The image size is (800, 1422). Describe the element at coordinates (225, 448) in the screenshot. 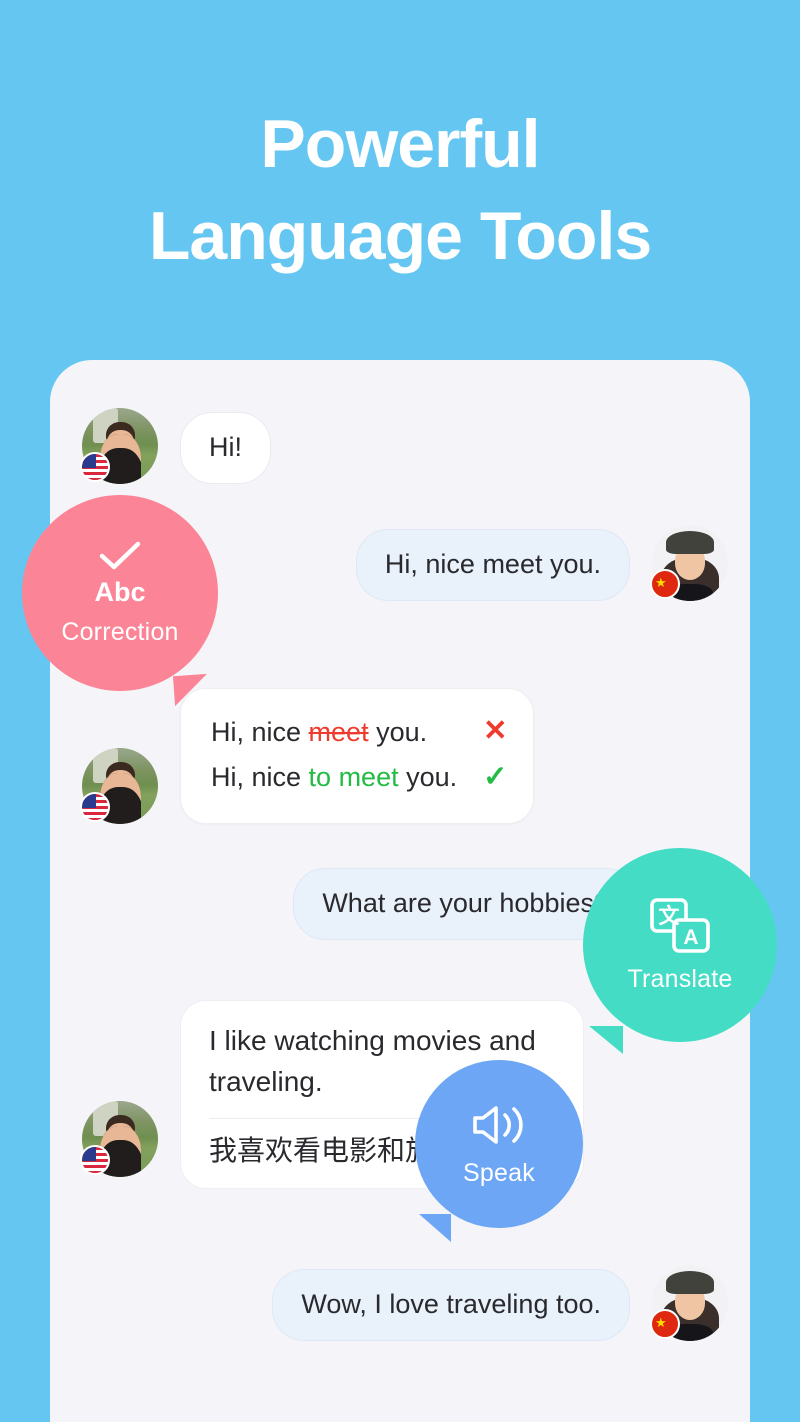

I see `message-bubble: Hi!` at that location.